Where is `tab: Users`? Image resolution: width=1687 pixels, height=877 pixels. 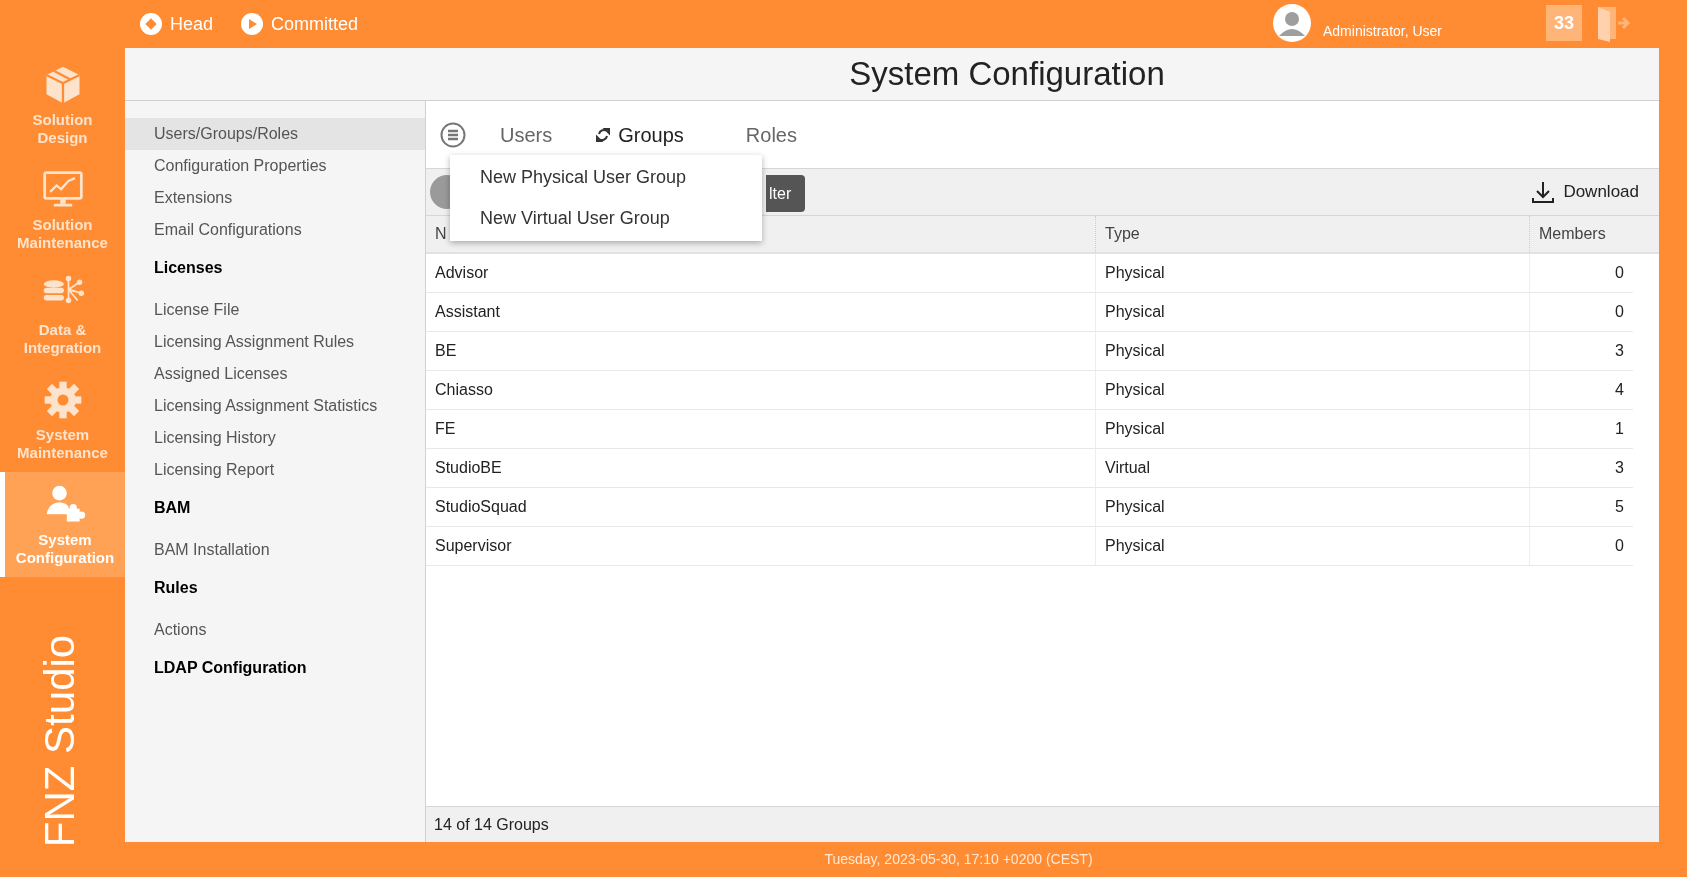
tab: Users is located at coordinates (526, 134).